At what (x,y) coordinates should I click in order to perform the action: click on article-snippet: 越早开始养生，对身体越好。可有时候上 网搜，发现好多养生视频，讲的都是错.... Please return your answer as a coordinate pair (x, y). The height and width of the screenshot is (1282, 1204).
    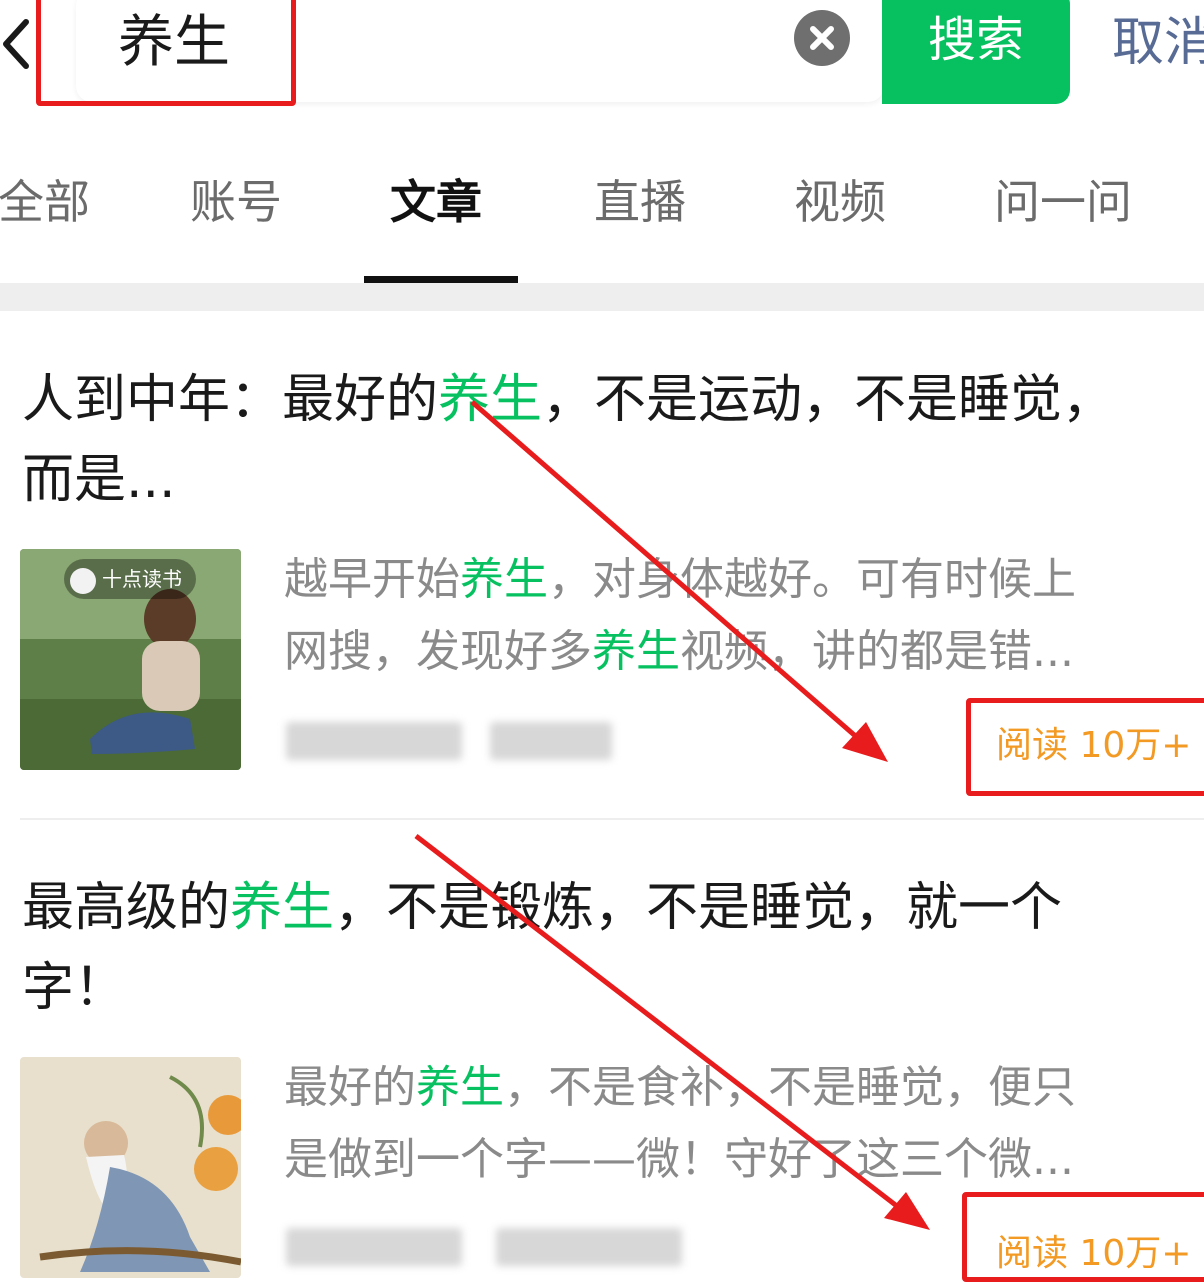
    Looking at the image, I should click on (680, 615).